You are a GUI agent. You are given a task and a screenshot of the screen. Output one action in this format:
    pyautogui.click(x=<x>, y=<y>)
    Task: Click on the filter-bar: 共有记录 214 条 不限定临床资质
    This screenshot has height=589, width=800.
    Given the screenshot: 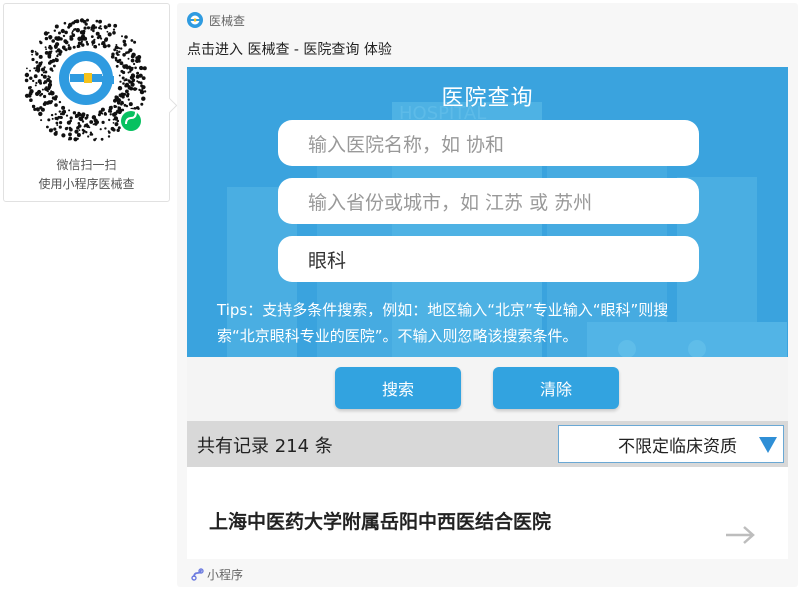 What is the action you would take?
    pyautogui.click(x=487, y=444)
    